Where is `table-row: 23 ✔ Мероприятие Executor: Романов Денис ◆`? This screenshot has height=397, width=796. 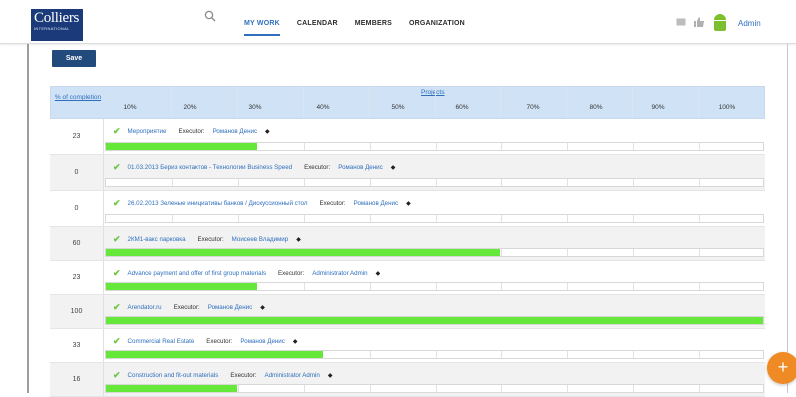 table-row: 23 ✔ Мероприятие Executor: Романов Денис ◆ is located at coordinates (407, 137).